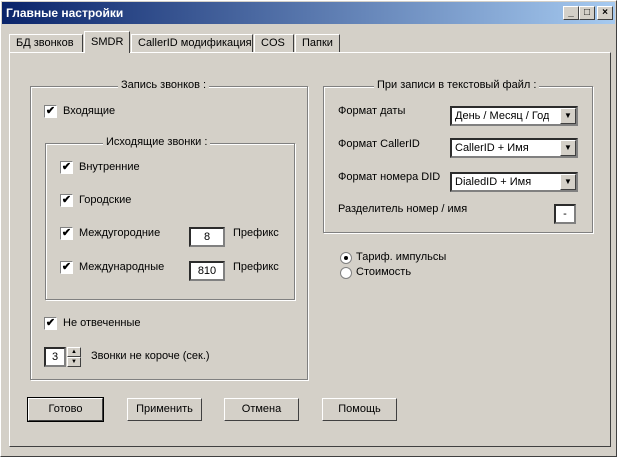 The image size is (617, 457). What do you see at coordinates (261, 409) in the screenshot?
I see `cancel-button: Отмена` at bounding box center [261, 409].